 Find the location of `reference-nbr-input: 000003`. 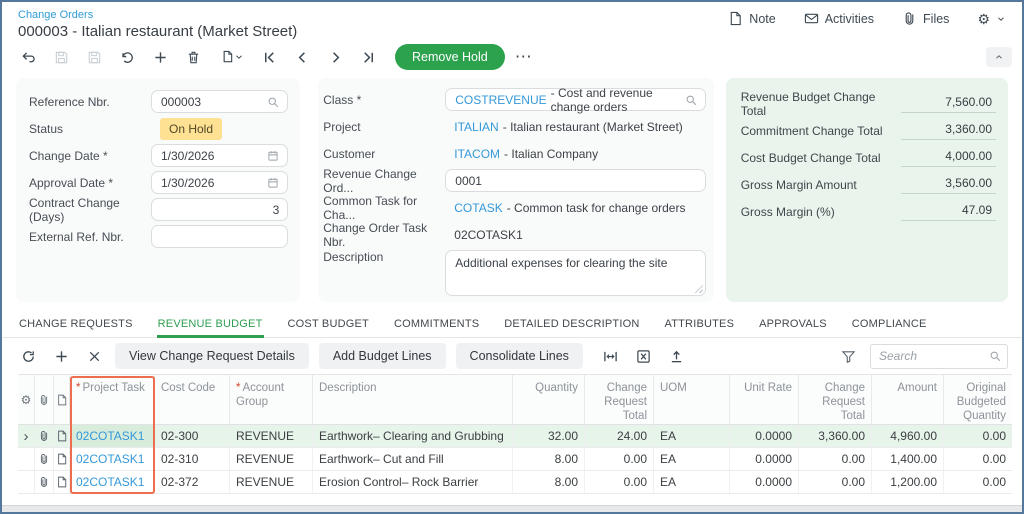

reference-nbr-input: 000003 is located at coordinates (220, 101).